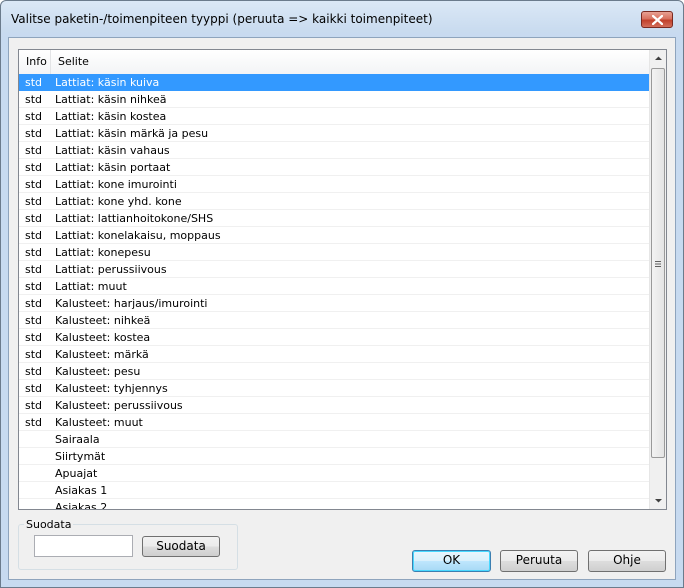  I want to click on vertical-scrollbar, so click(657, 279).